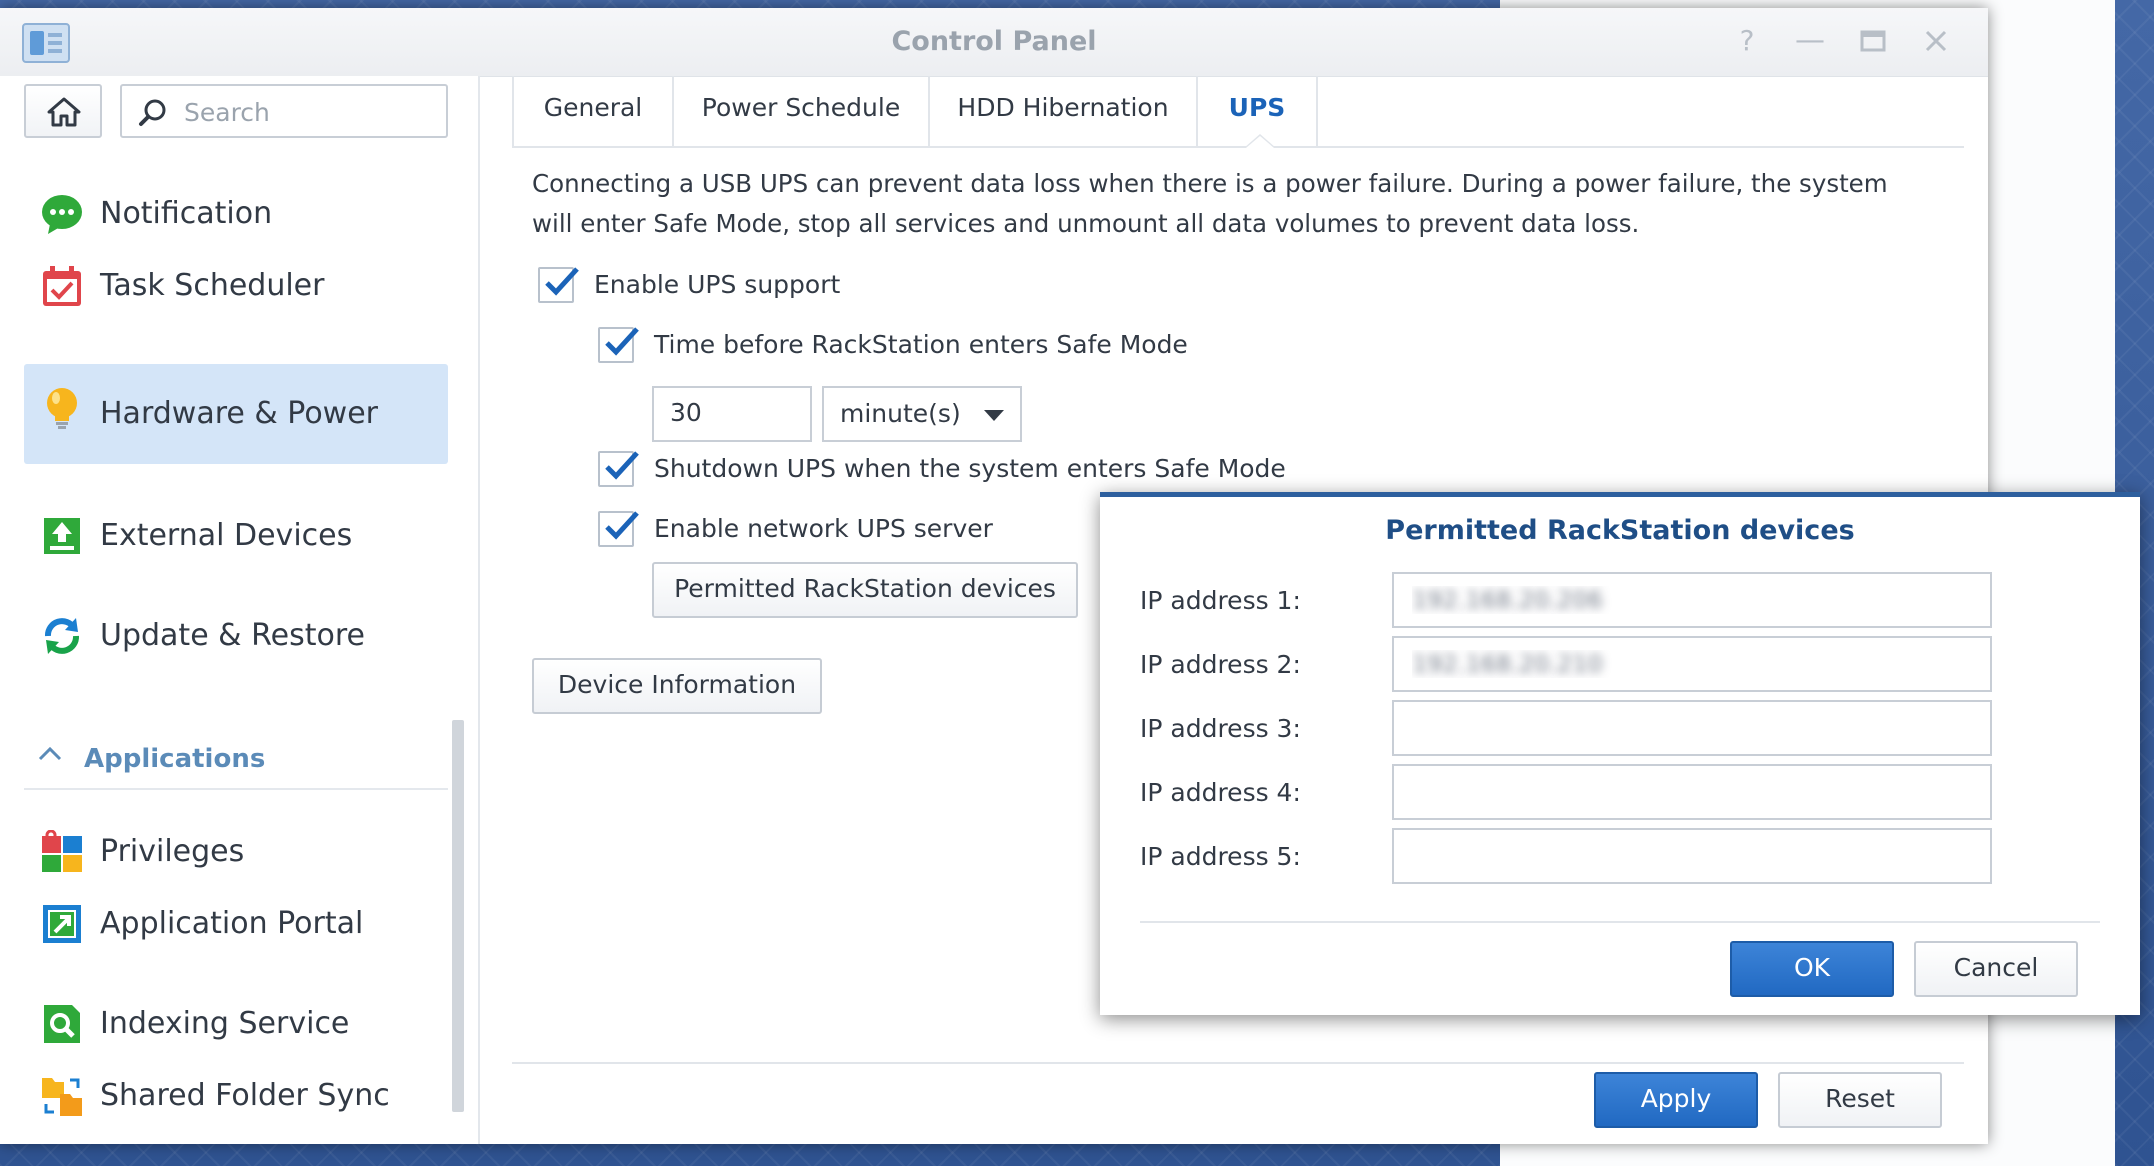 The height and width of the screenshot is (1166, 2154). Describe the element at coordinates (1692, 664) in the screenshot. I see `ip-address-2-input` at that location.